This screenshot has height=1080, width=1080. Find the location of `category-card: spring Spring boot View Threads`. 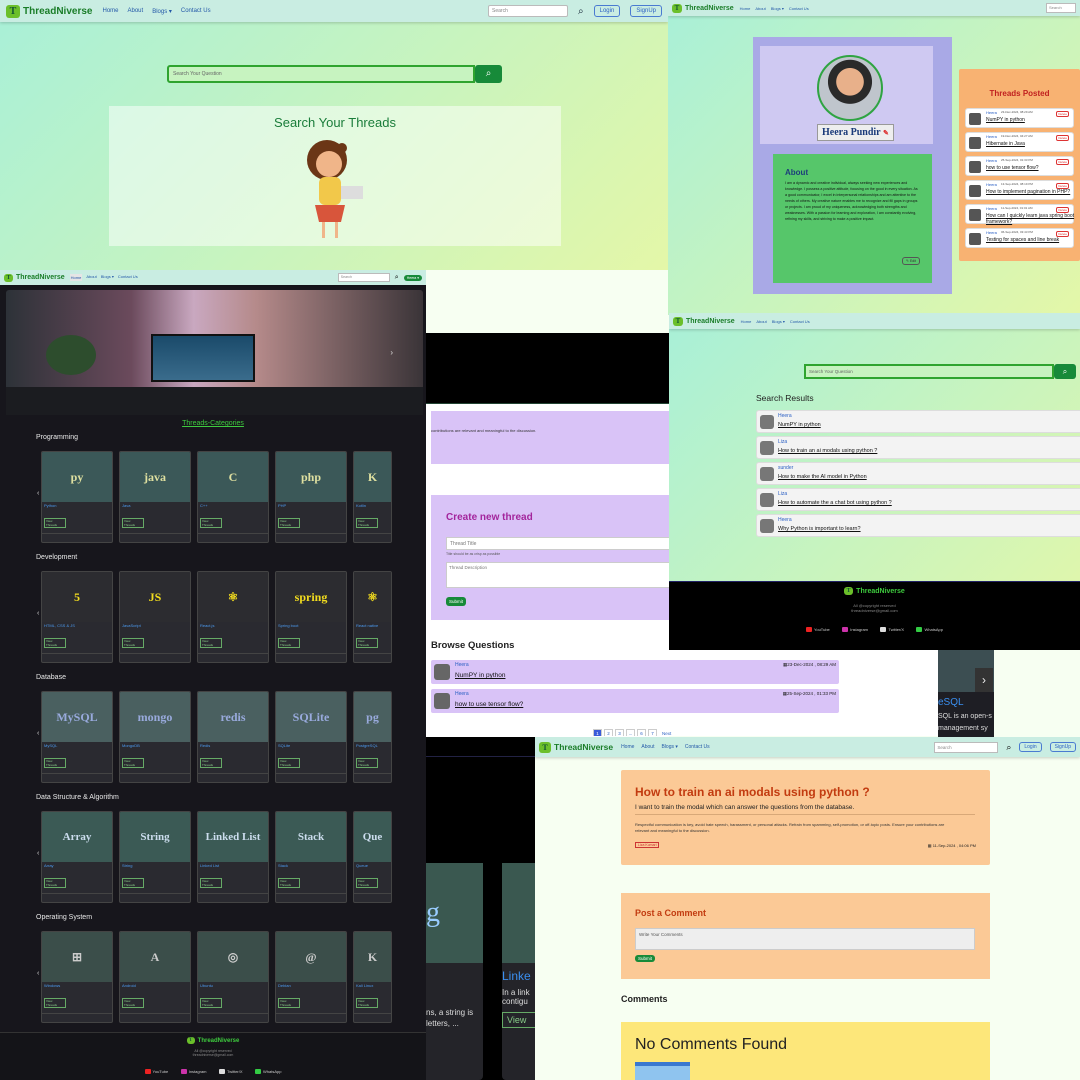

category-card: spring Spring boot View Threads is located at coordinates (311, 617).